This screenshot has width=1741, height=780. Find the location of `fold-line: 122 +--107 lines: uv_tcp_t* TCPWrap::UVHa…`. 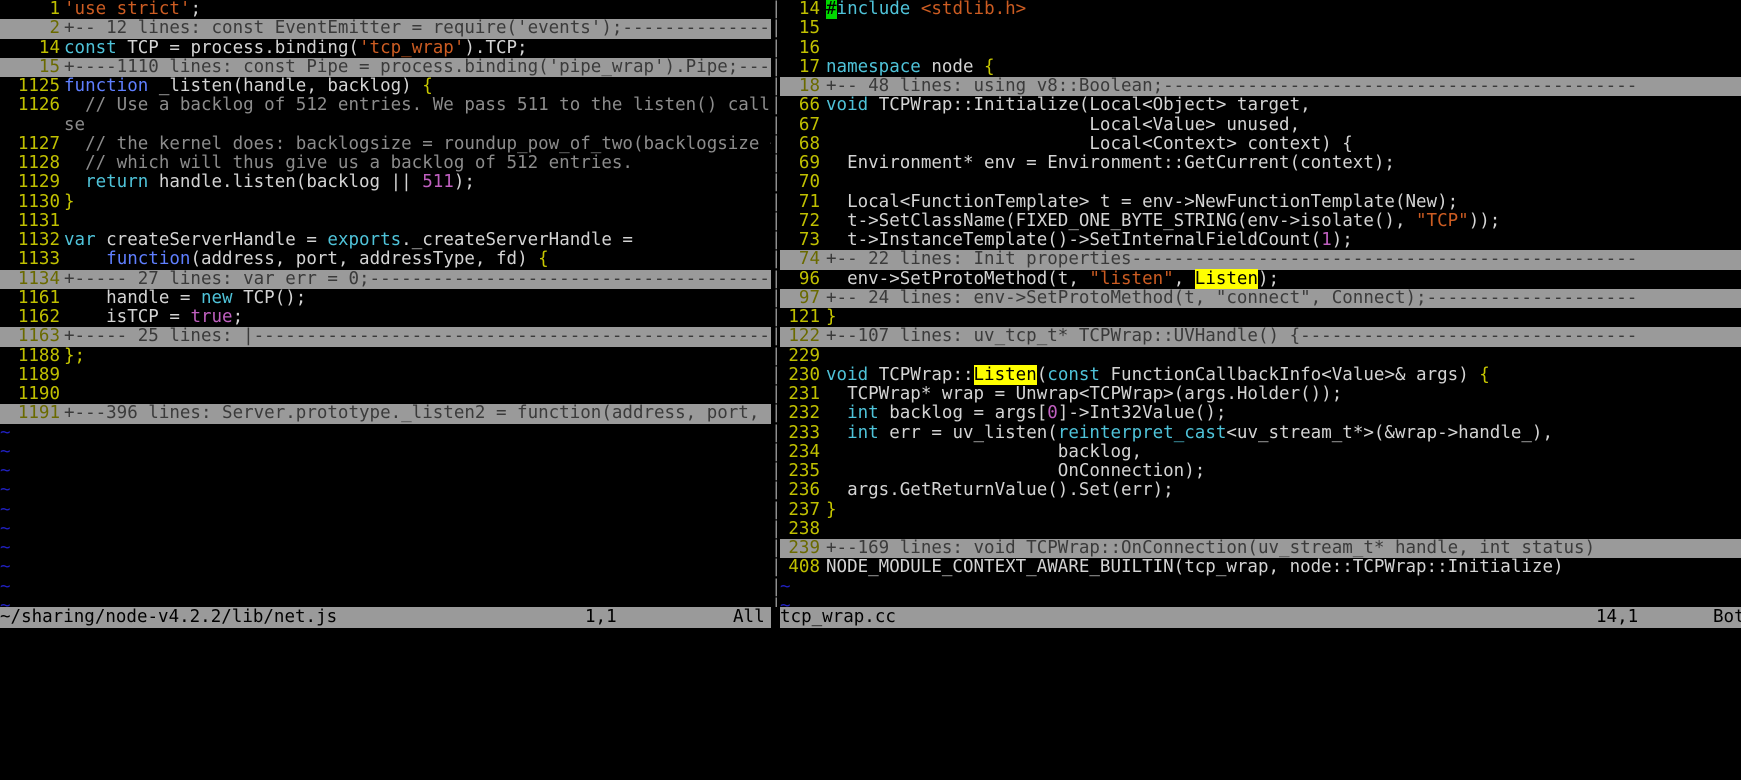

fold-line: 122 +--107 lines: uv_tcp_t* TCPWrap::UVHa… is located at coordinates (1260, 336).